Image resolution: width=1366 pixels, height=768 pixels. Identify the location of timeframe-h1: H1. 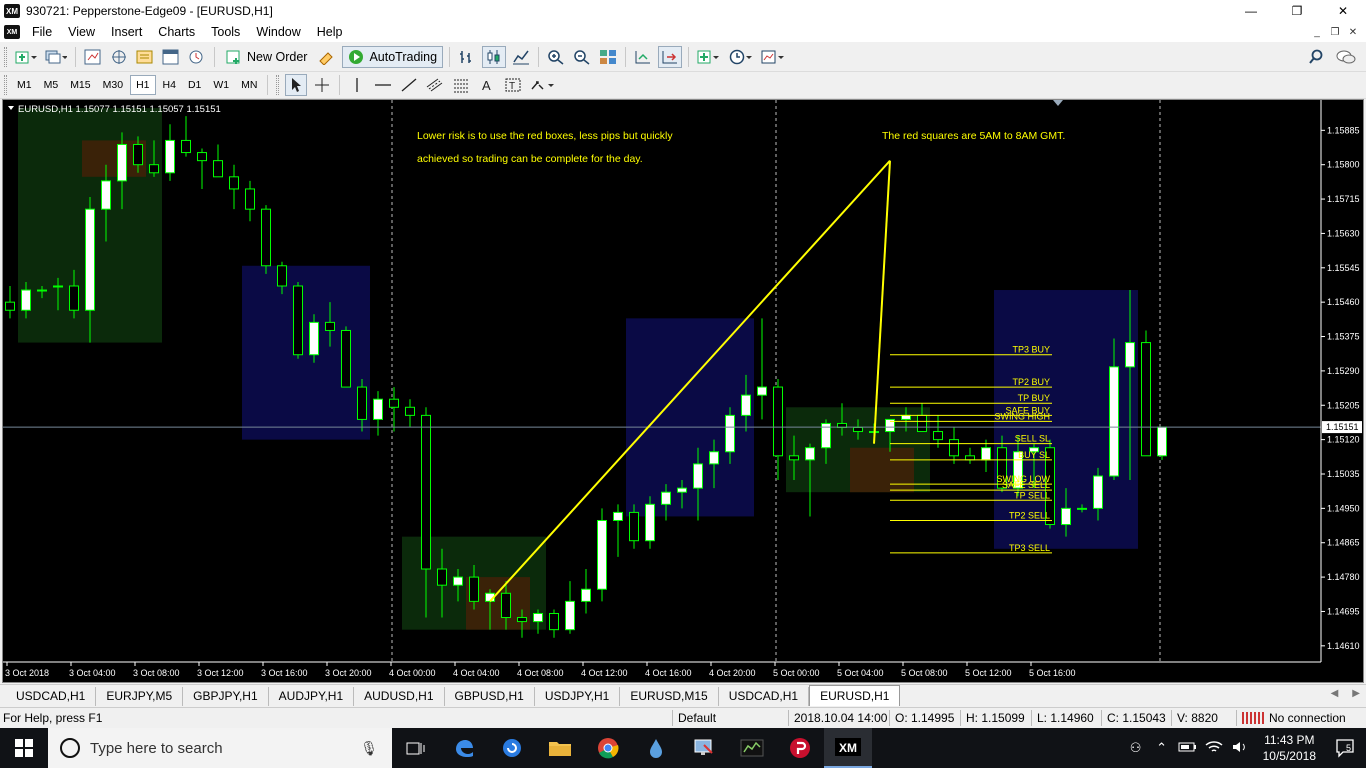
(143, 85).